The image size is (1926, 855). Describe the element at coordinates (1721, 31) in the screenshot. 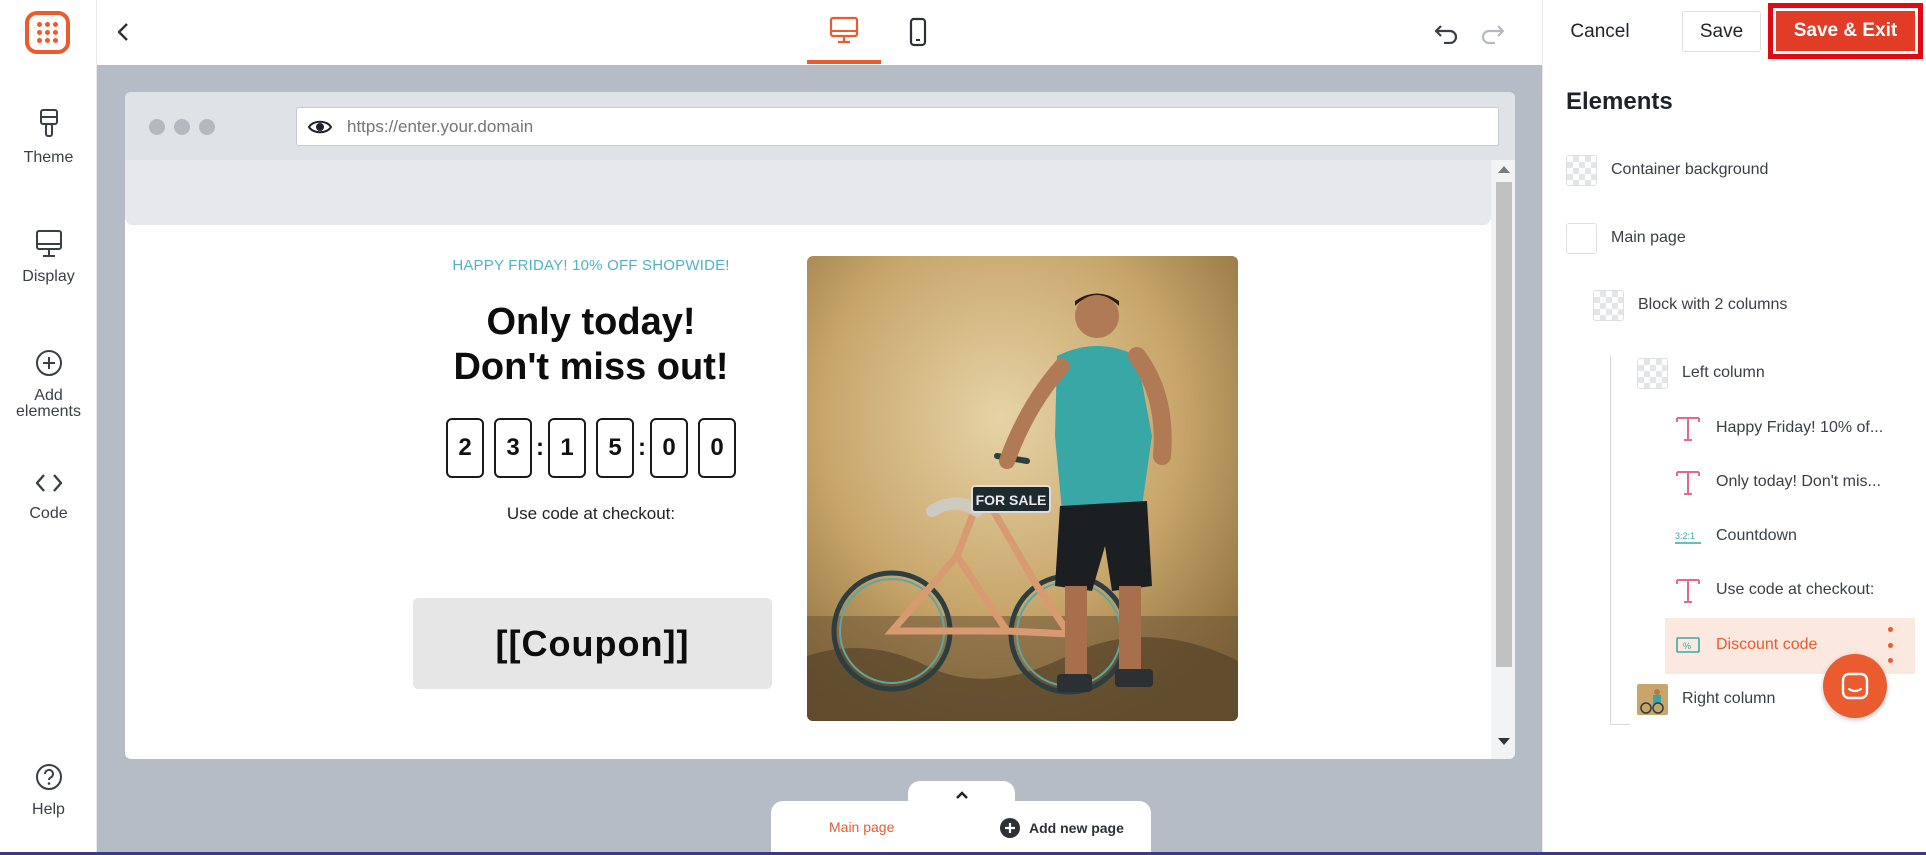

I see `save-button: Save` at that location.